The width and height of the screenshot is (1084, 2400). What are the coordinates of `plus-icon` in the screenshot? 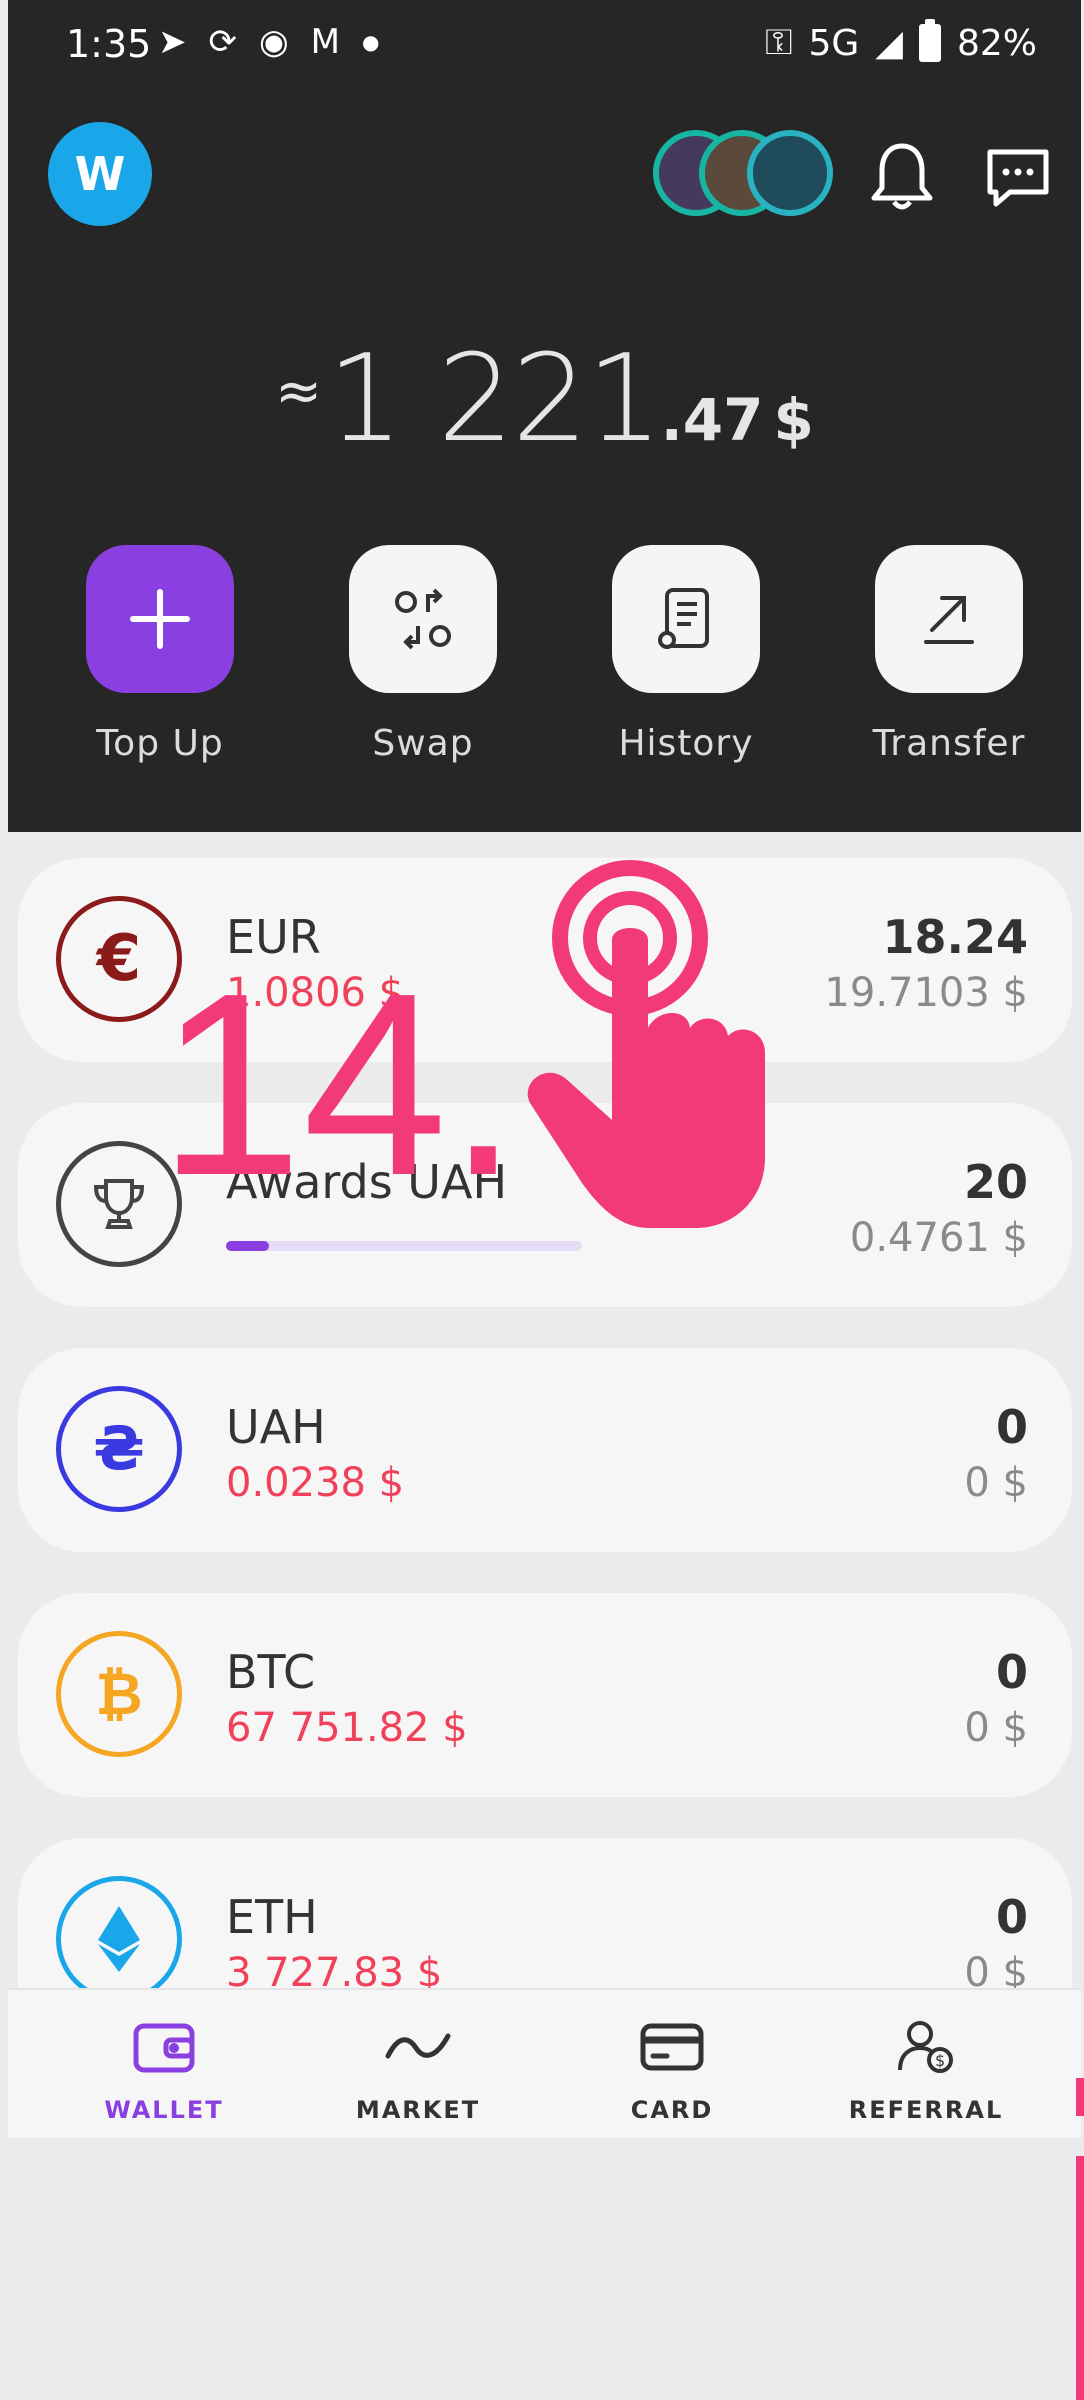 It's located at (160, 619).